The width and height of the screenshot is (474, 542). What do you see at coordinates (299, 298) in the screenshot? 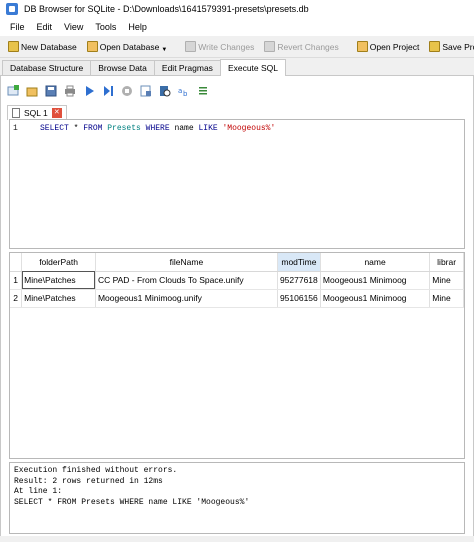
I see `cell-modtime: 95106156` at bounding box center [299, 298].